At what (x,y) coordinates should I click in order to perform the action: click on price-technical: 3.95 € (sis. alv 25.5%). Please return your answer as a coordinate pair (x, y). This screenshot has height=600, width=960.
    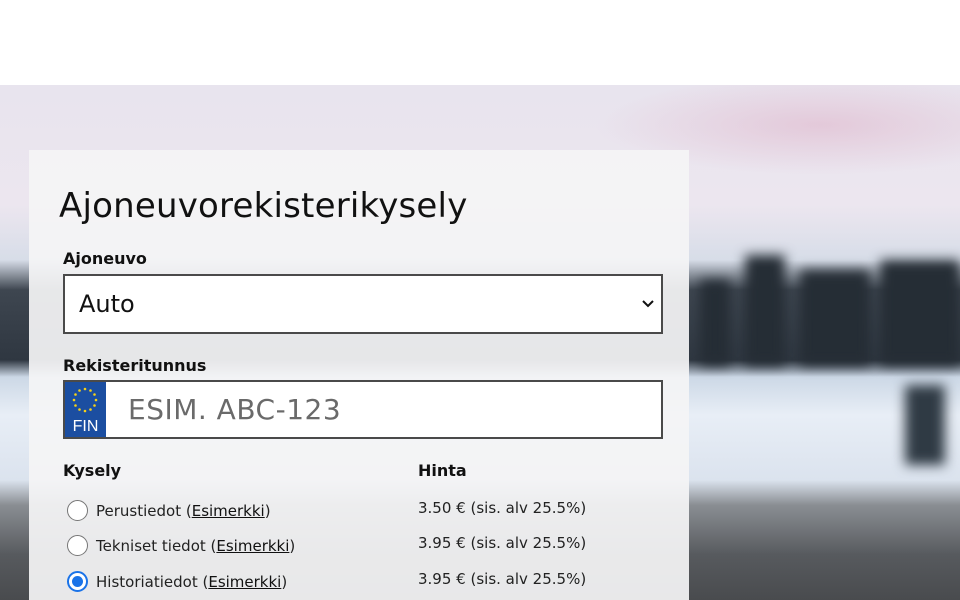
    Looking at the image, I should click on (502, 543).